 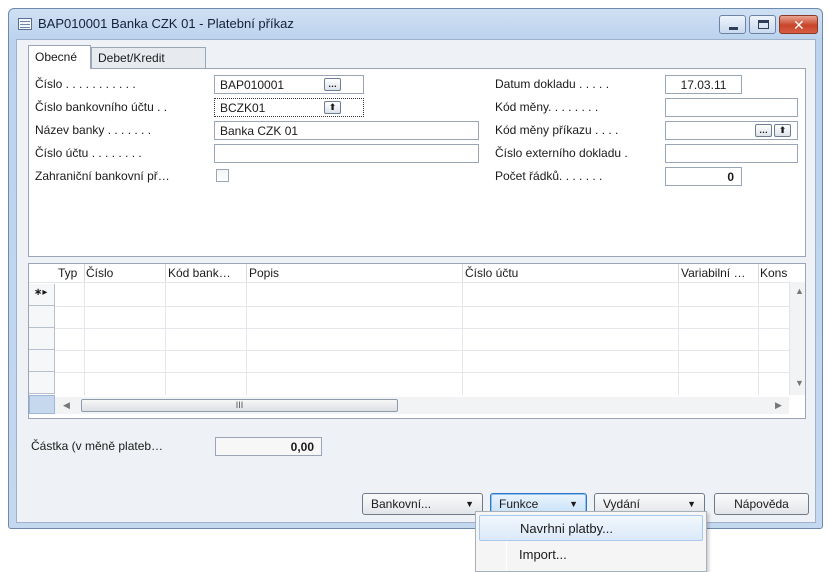 I want to click on zahranicni-bankovni-checkbox, so click(x=222, y=175).